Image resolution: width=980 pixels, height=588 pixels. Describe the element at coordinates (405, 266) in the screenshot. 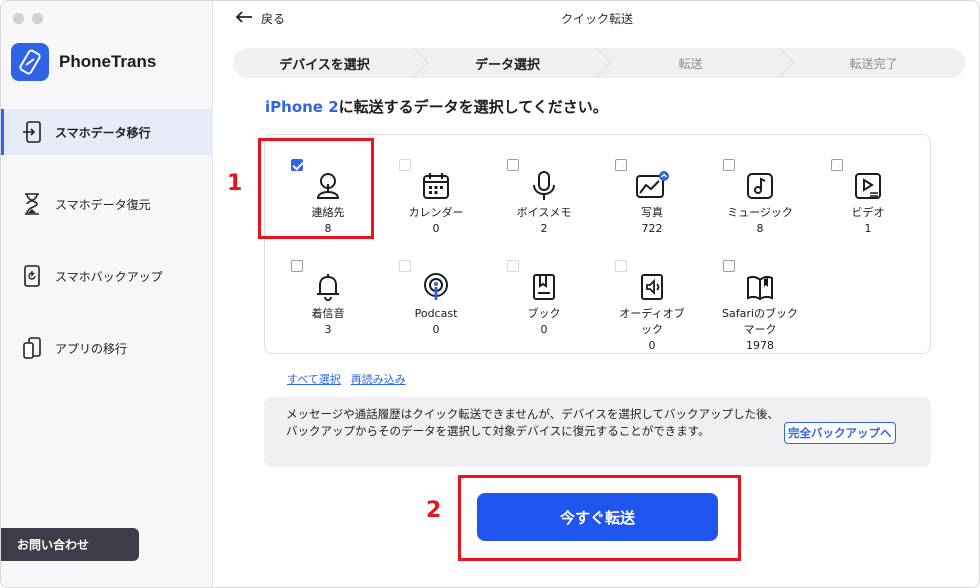

I see `podcast-checkbox` at that location.